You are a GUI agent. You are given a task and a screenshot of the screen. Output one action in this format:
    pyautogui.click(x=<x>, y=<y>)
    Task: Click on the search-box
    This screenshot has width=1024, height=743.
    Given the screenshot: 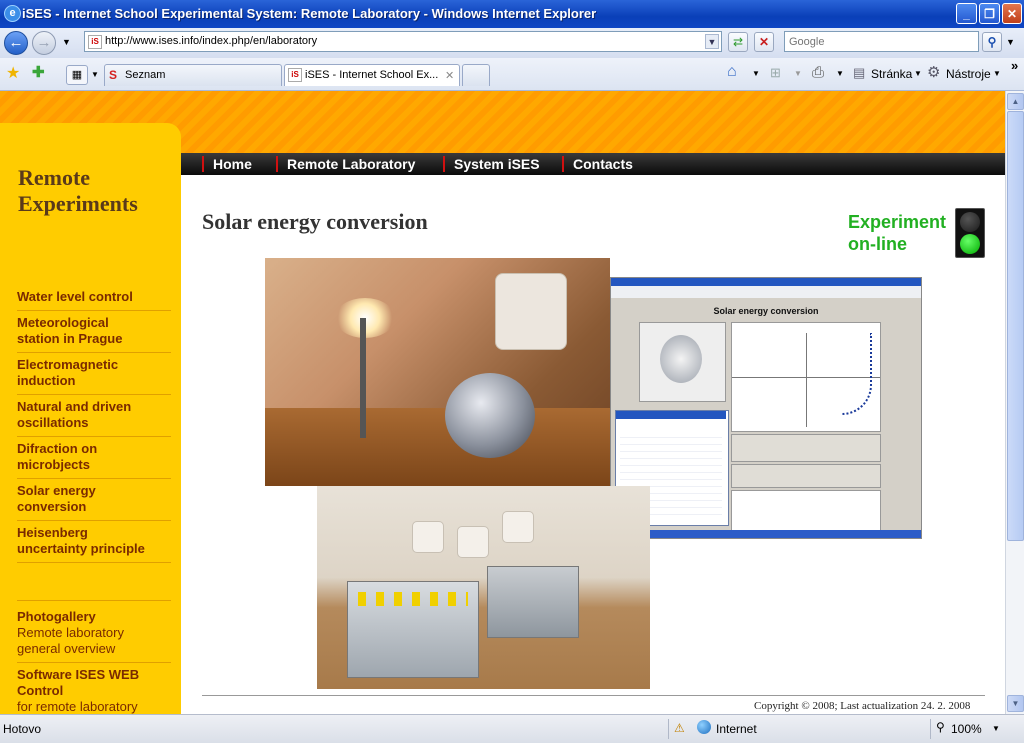 What is the action you would take?
    pyautogui.click(x=881, y=41)
    